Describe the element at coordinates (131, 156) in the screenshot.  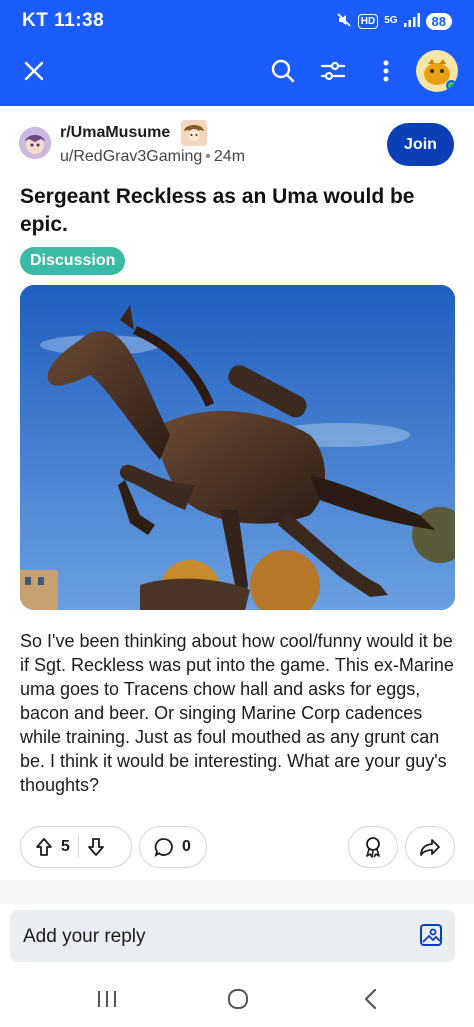
I see `author-name: u/RedGrav3Gaming` at that location.